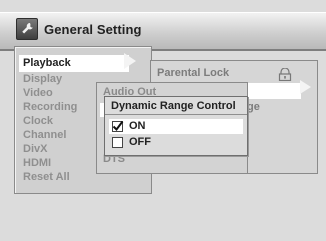 The height and width of the screenshot is (241, 326). I want to click on menu-item-playback: Playback, so click(74, 63).